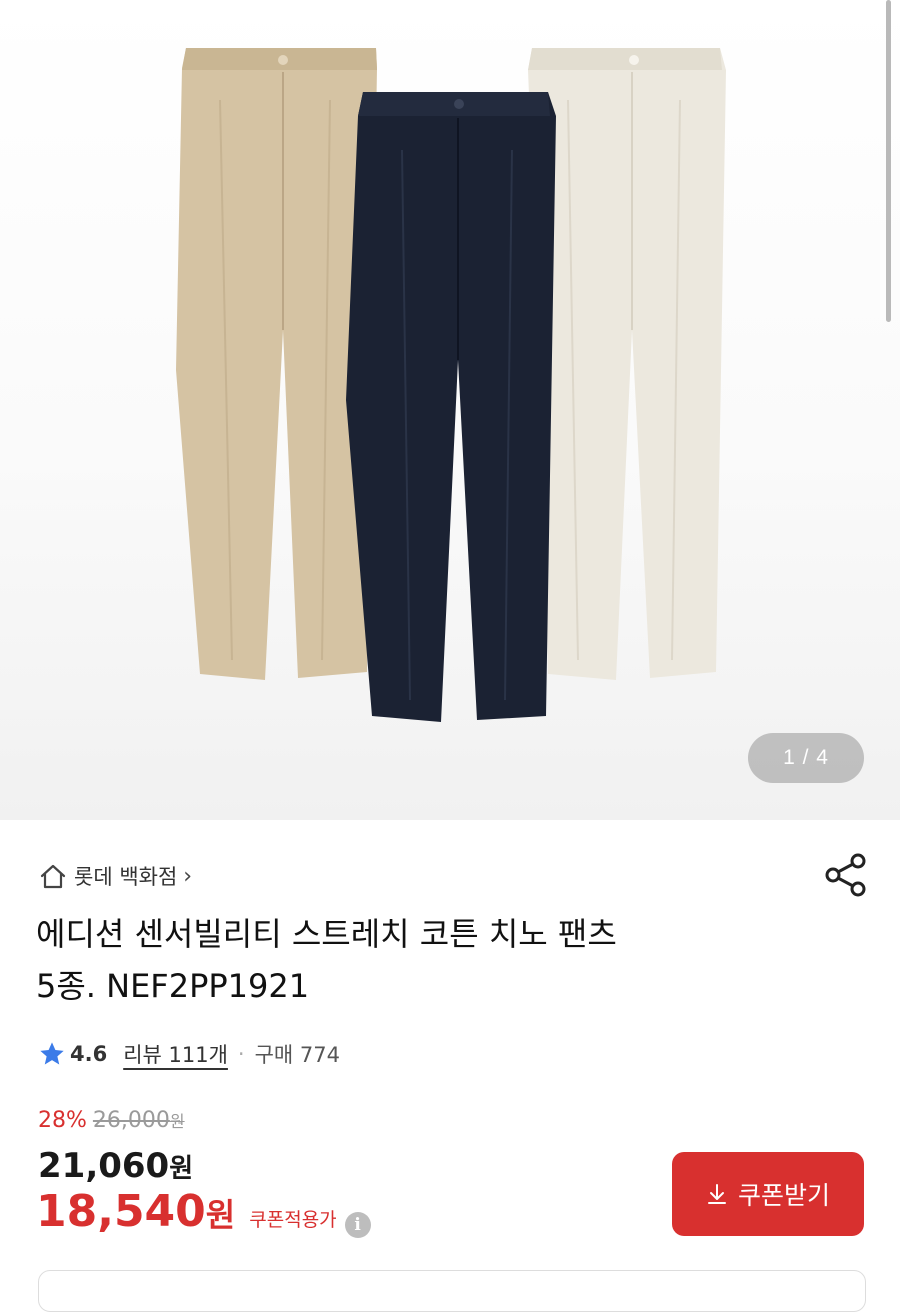 The height and width of the screenshot is (1312, 900). I want to click on rating-summary: 4.6 리뷰 111개 · 구매 774, so click(189, 1054).